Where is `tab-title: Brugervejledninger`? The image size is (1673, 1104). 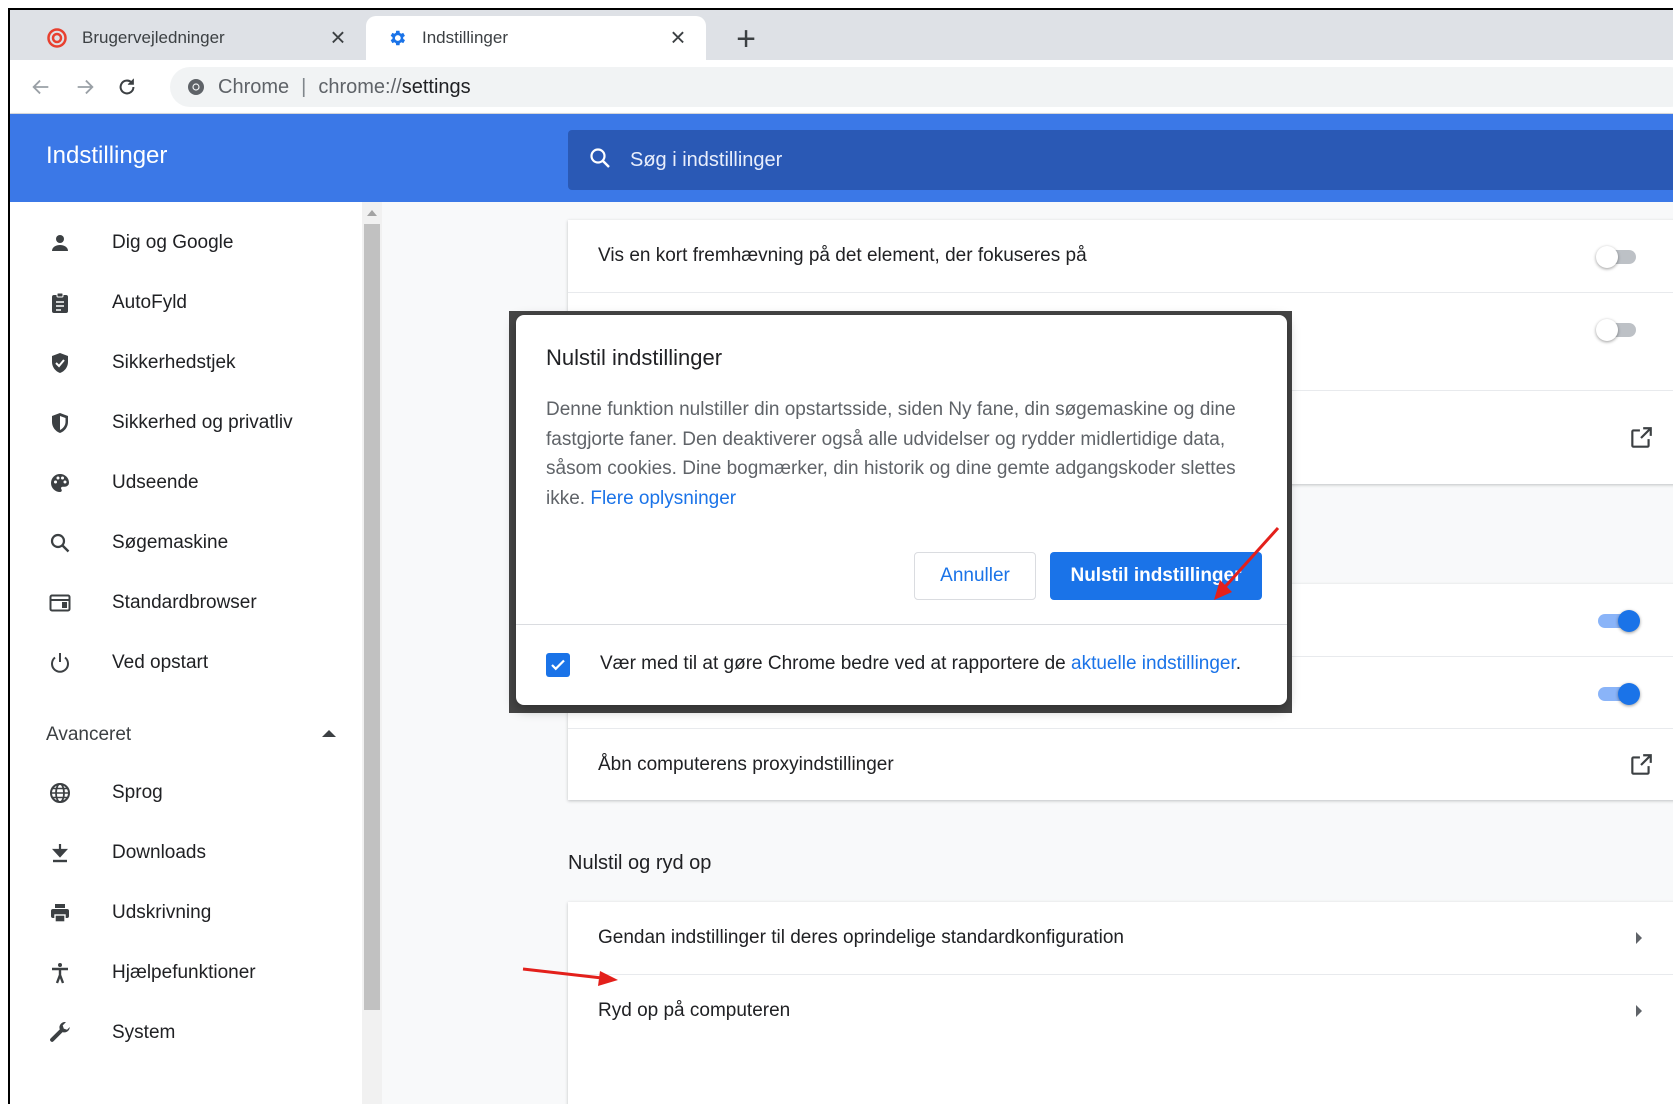 tab-title: Brugervejledninger is located at coordinates (153, 37).